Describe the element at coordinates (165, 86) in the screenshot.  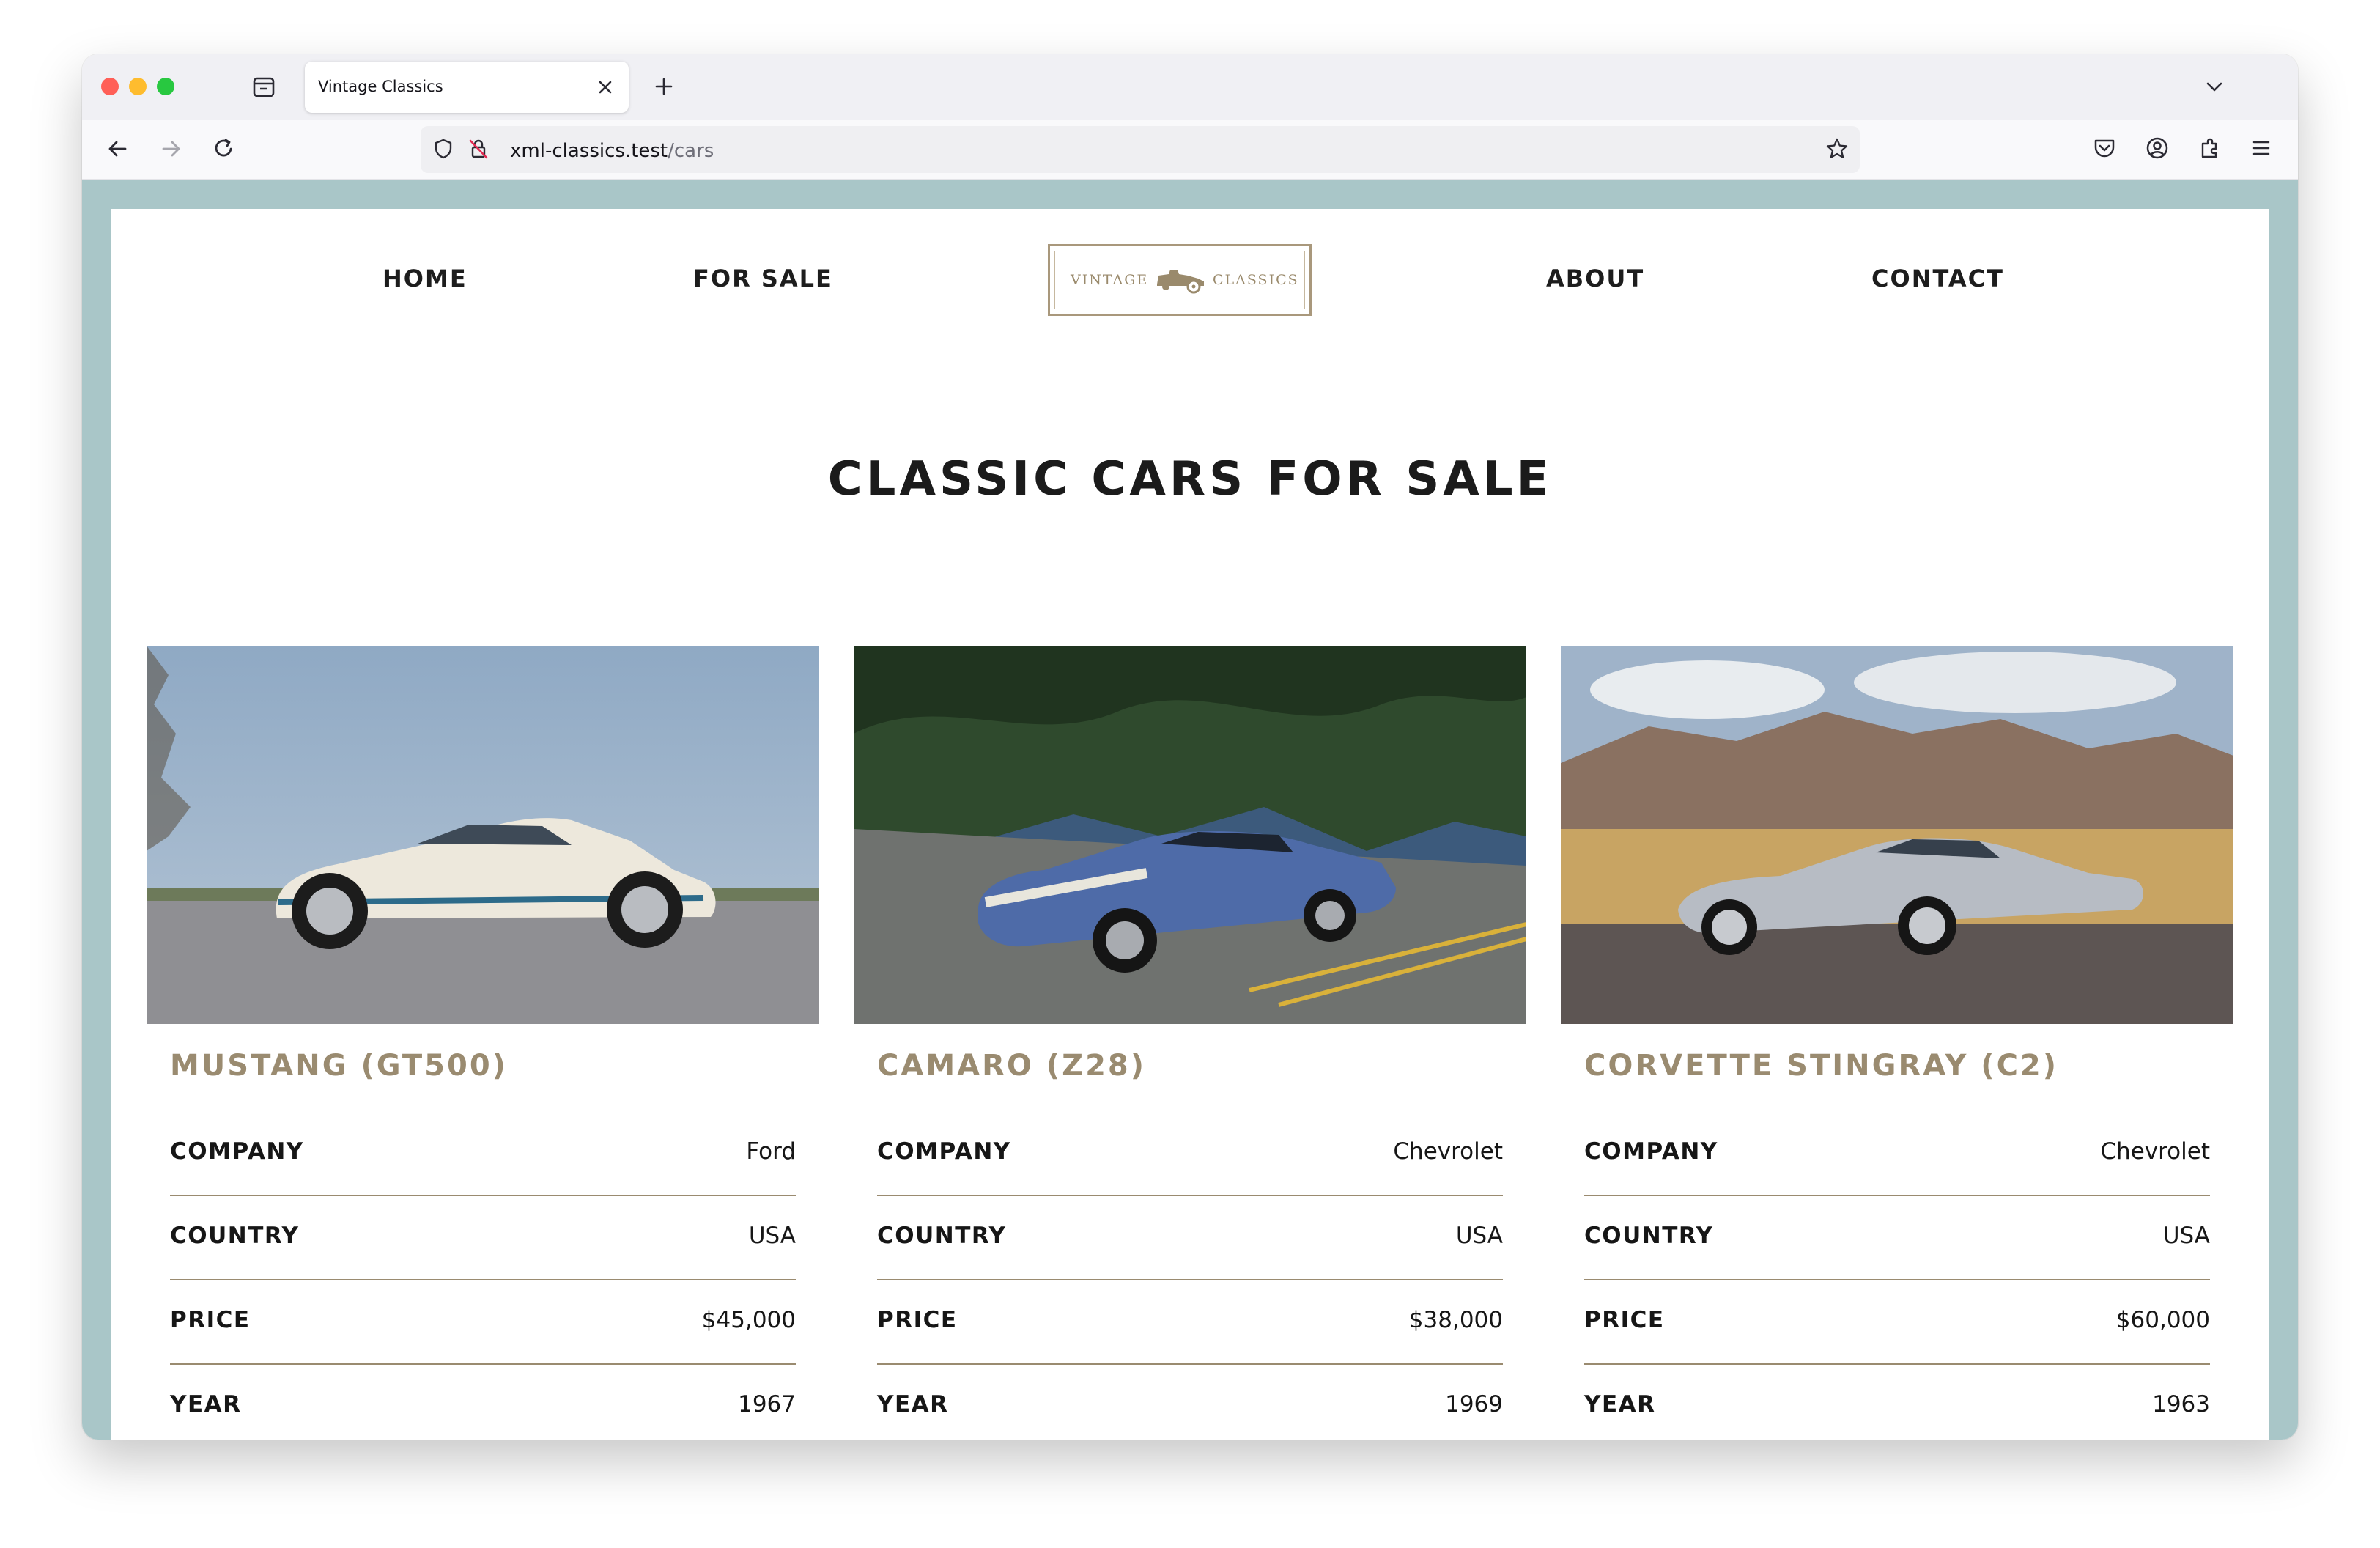
I see `zoom-window-button` at that location.